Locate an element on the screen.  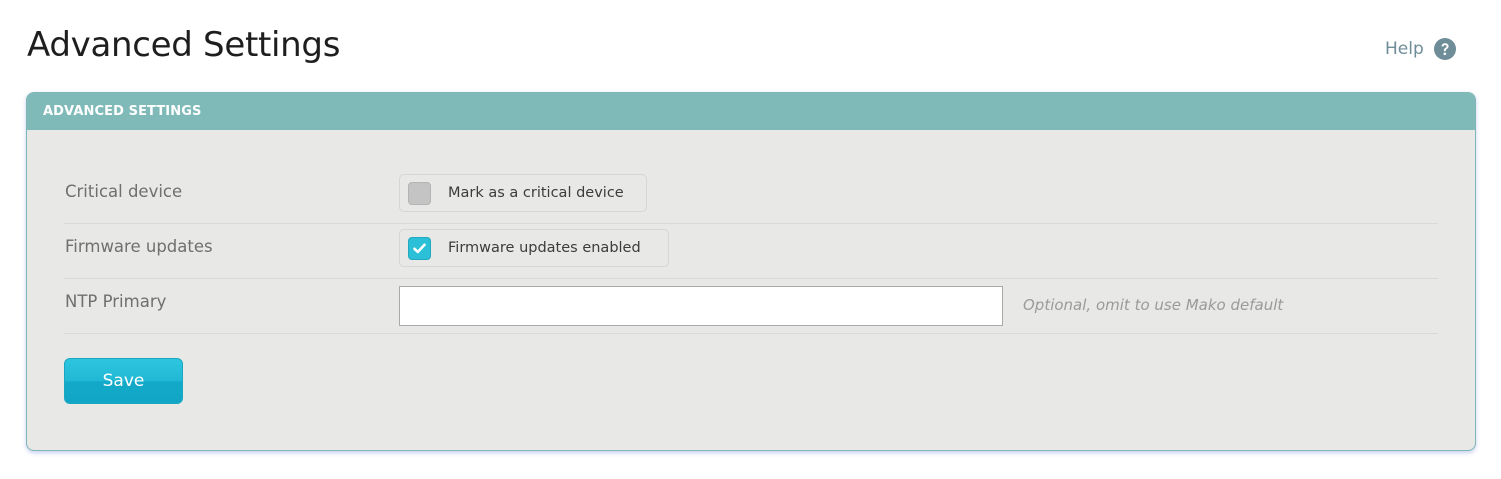
checkmark-icon is located at coordinates (419, 248).